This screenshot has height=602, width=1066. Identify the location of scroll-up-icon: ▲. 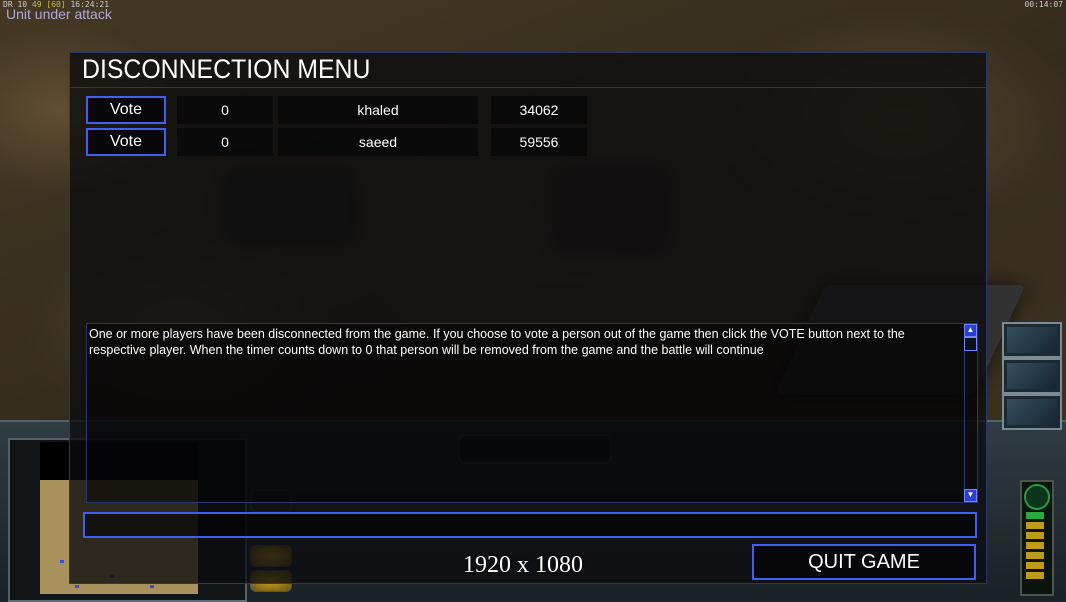
(970, 330).